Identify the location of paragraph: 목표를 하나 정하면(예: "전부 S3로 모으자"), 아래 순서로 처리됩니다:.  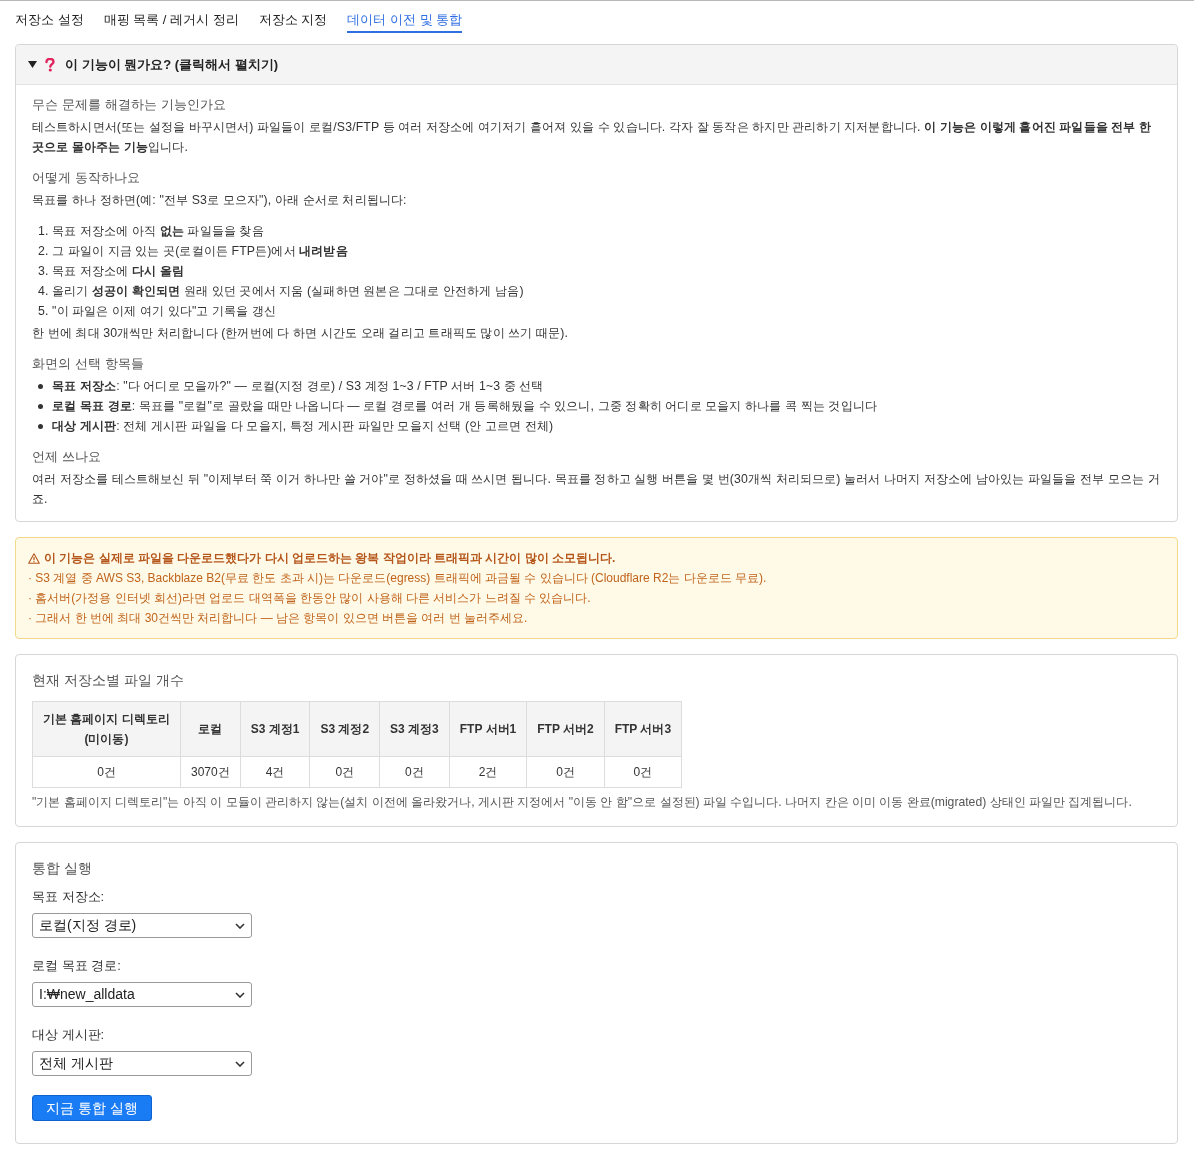
(220, 200).